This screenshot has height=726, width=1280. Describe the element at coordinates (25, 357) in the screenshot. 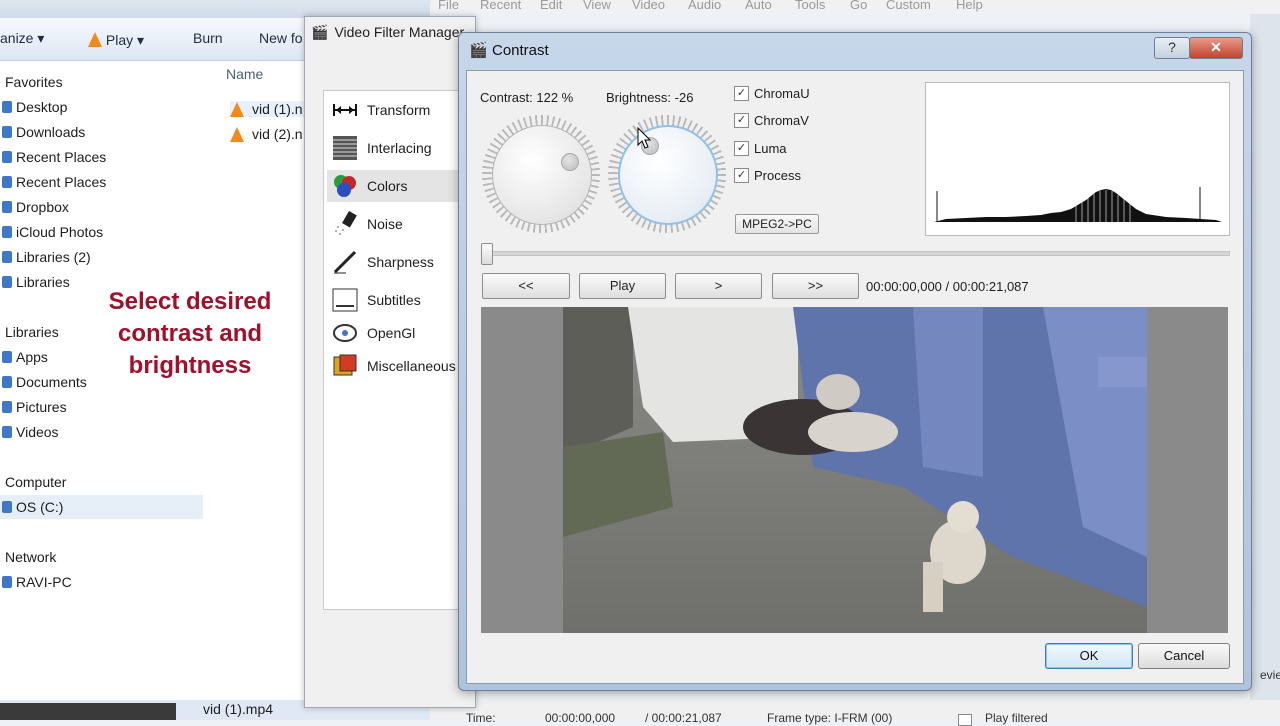

I see `nav-item-apps: Apps` at that location.